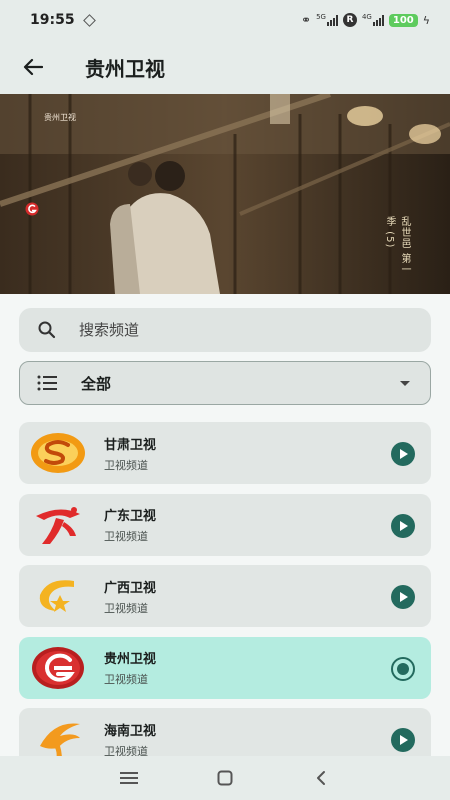 This screenshot has height=800, width=450. Describe the element at coordinates (225, 732) in the screenshot. I see `channel-item-hainan: 海南卫视 卫视频道` at that location.